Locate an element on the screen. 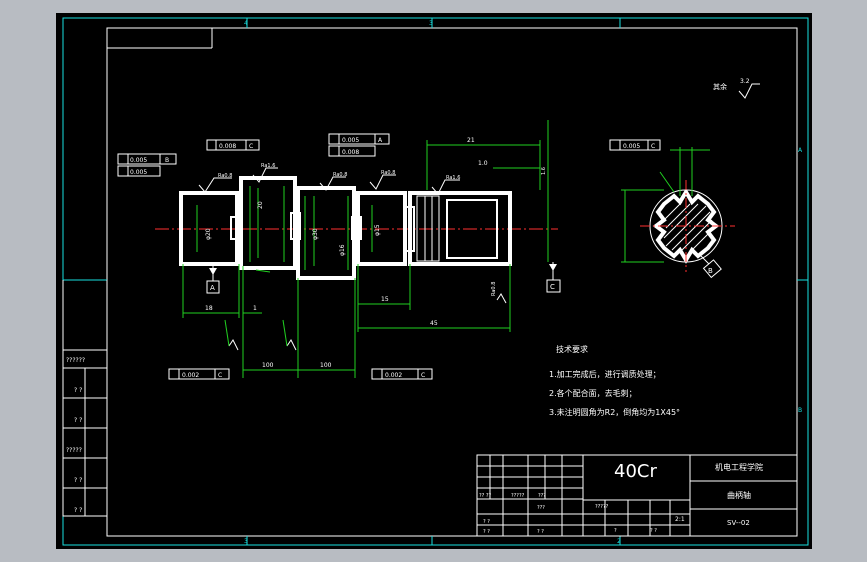  zone-letter-bottom: 2 is located at coordinates (619, 541).